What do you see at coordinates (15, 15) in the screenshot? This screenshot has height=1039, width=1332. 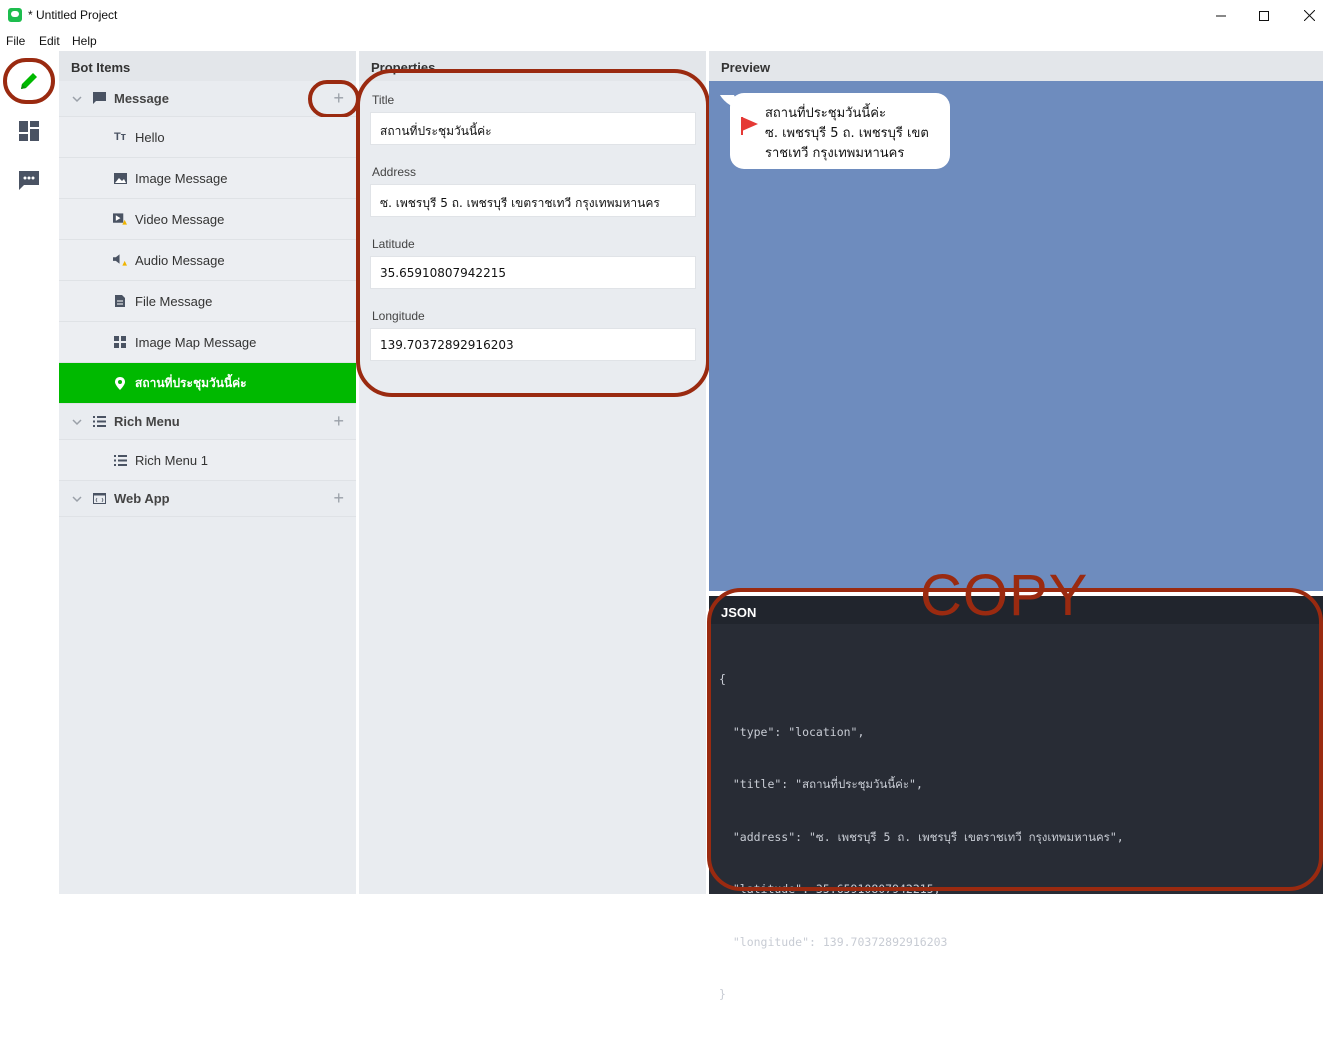 I see `app-logo-icon` at bounding box center [15, 15].